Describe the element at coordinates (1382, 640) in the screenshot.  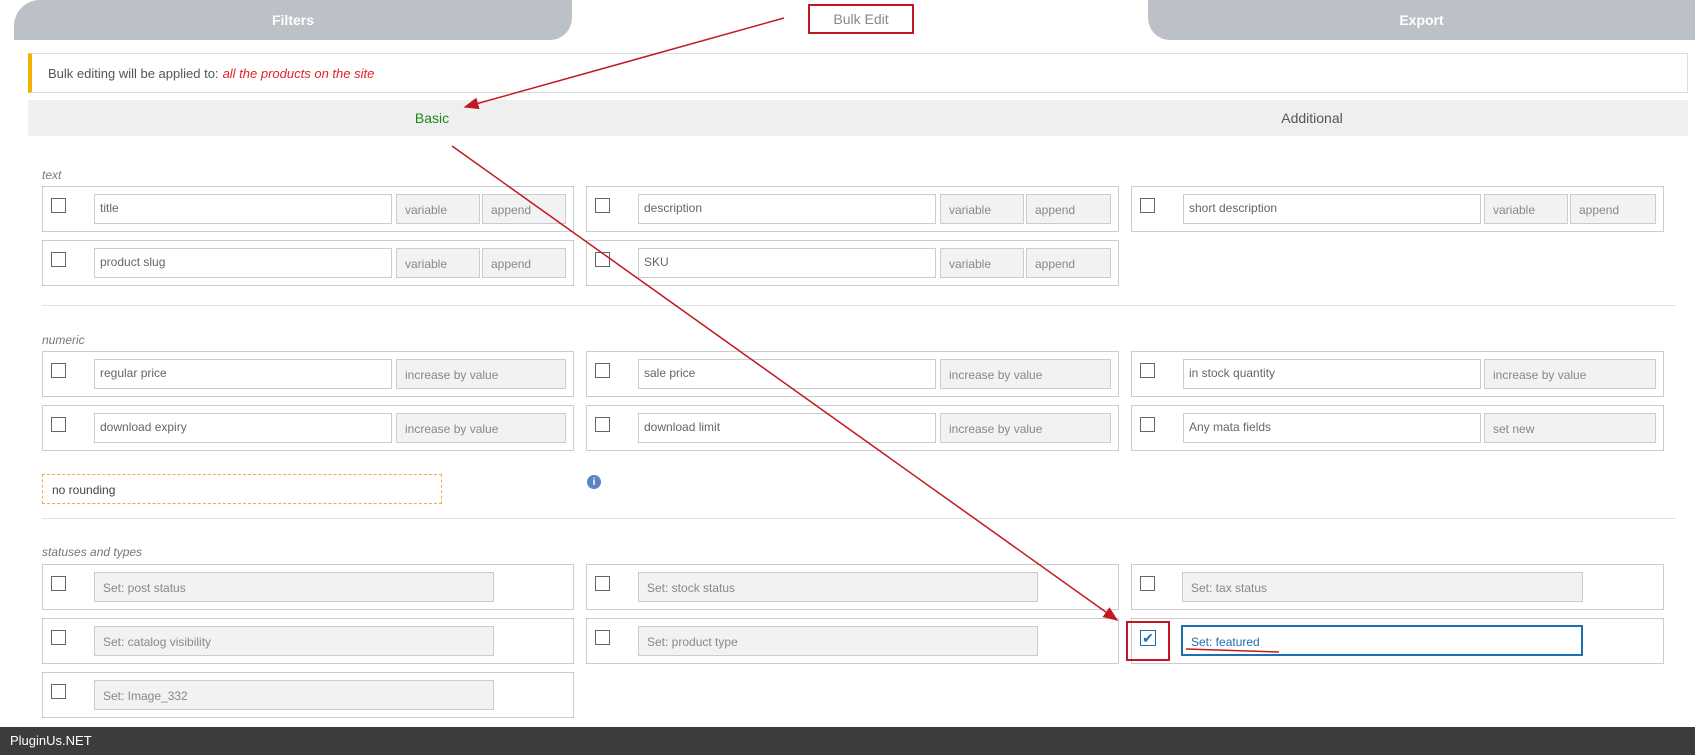
I see `featured-select: Set: featured` at that location.